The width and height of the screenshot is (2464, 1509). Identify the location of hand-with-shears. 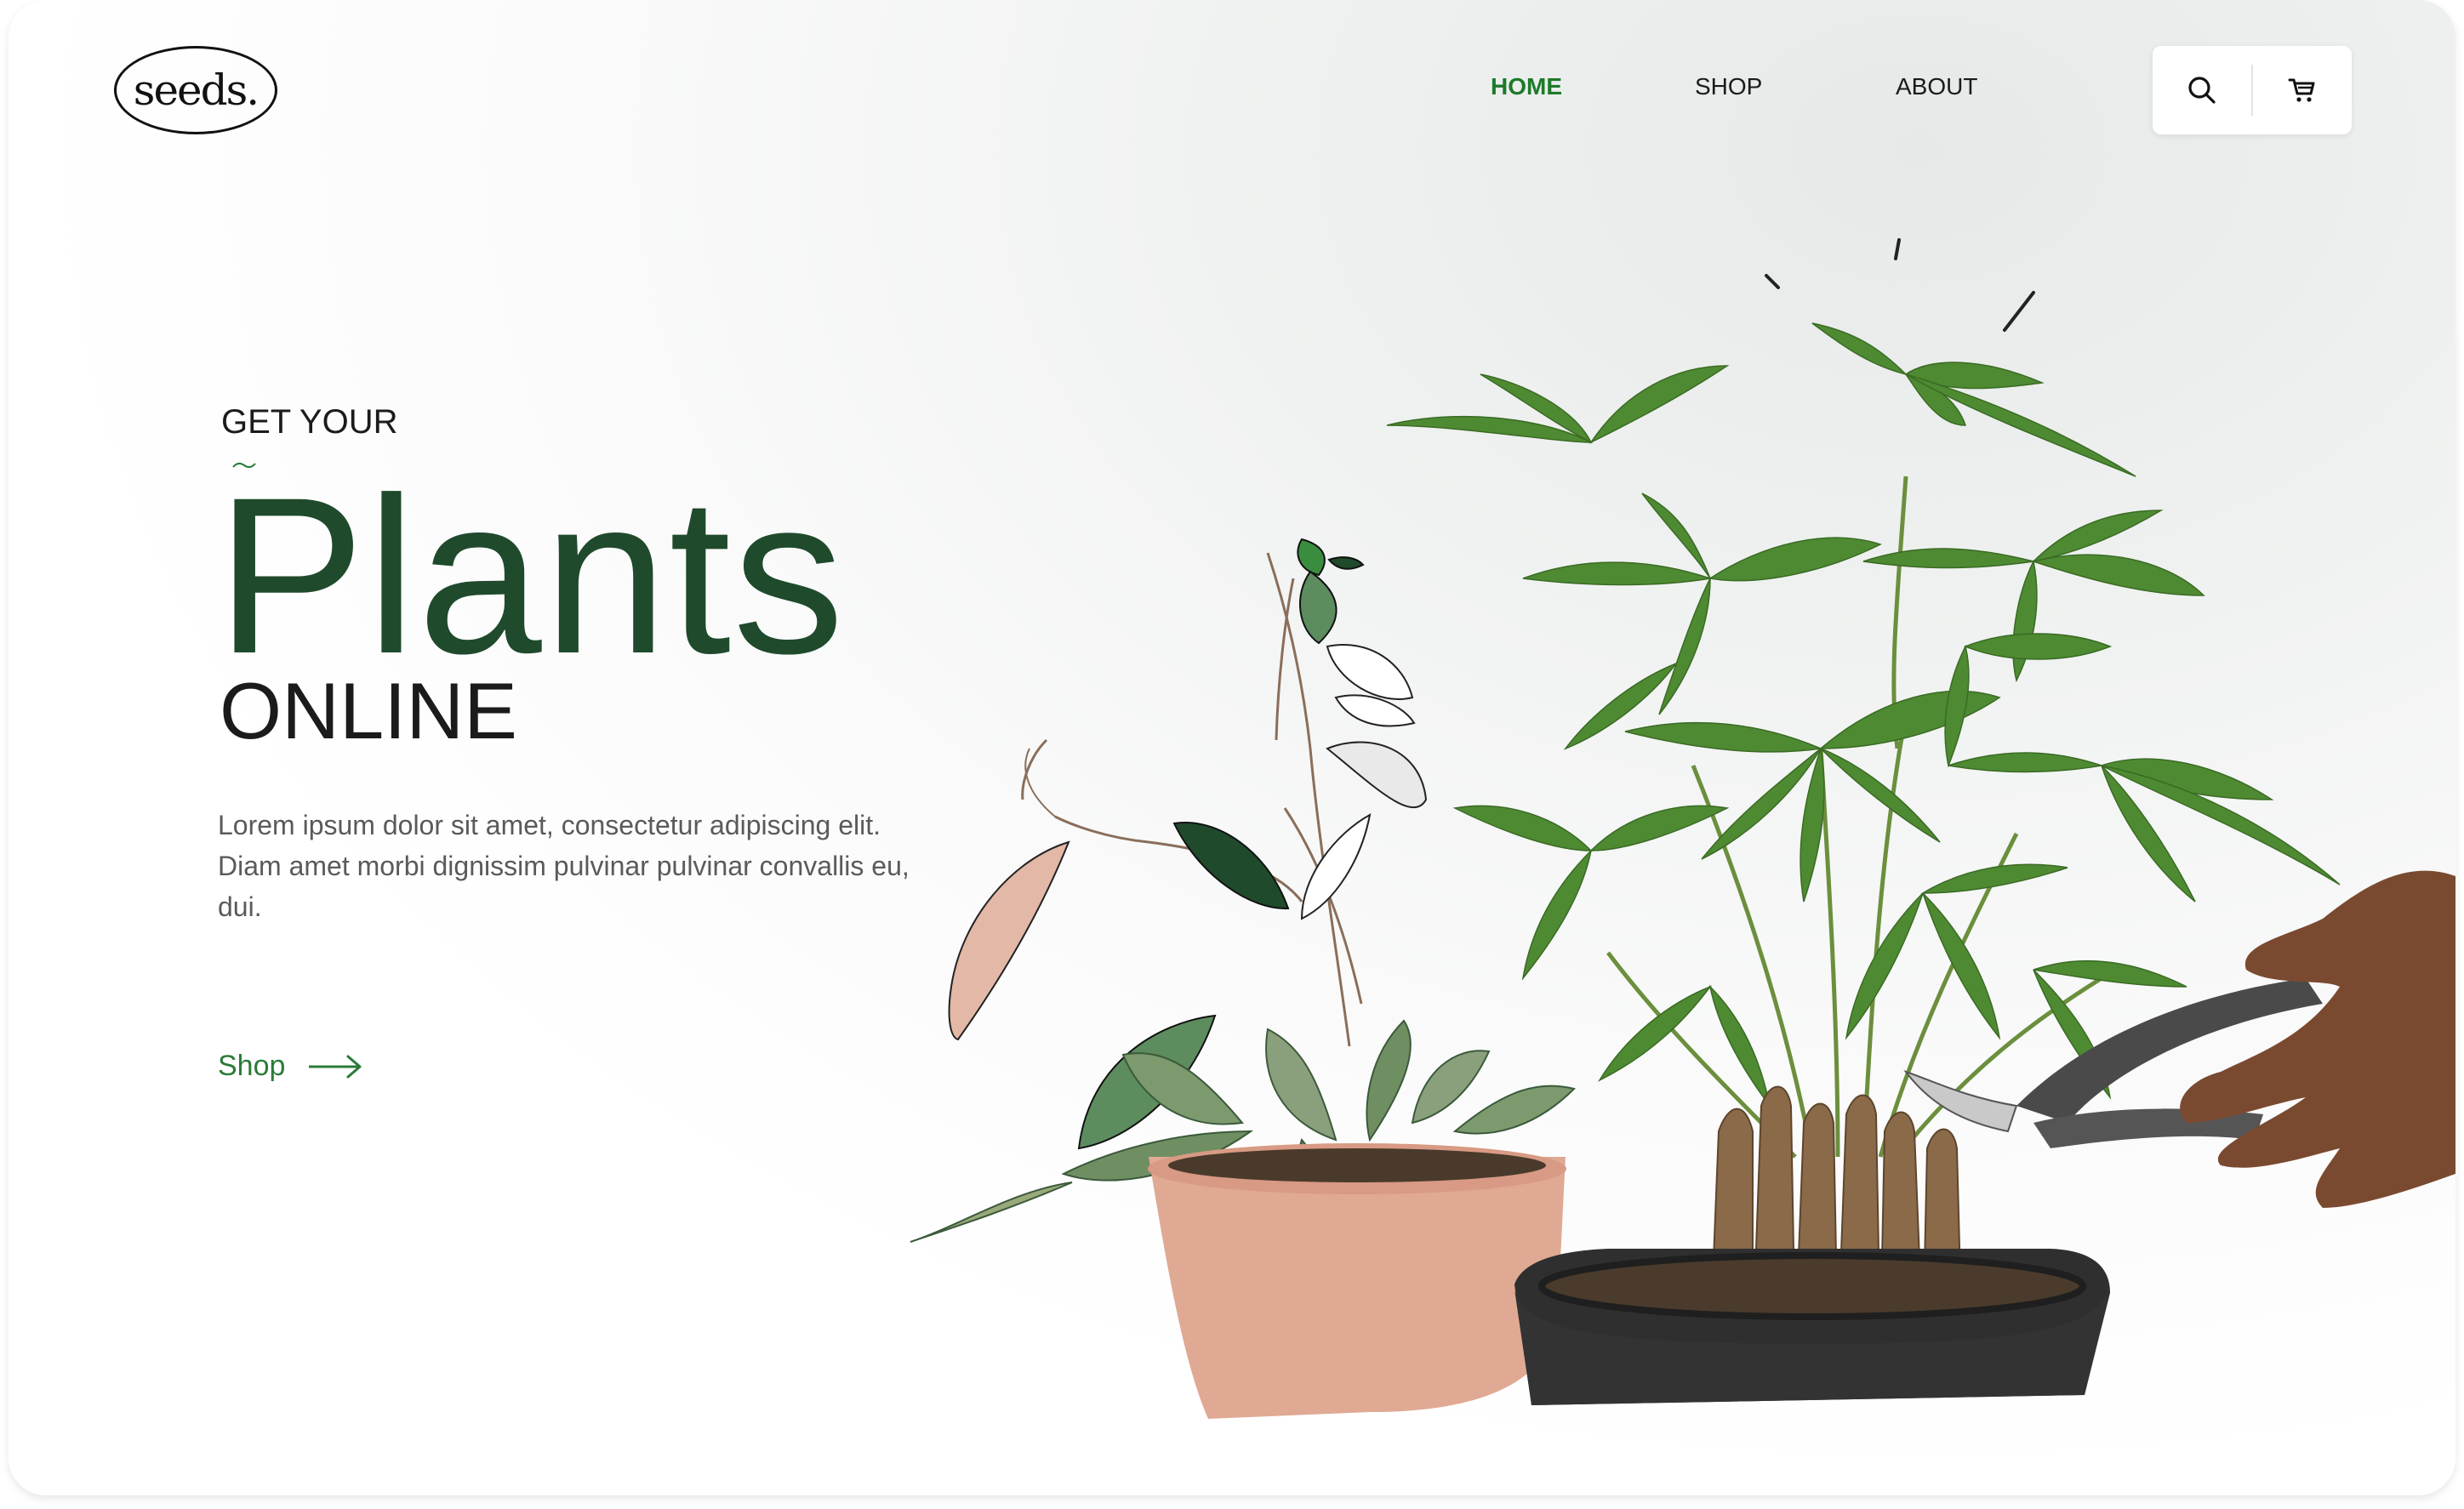
(2179, 1039).